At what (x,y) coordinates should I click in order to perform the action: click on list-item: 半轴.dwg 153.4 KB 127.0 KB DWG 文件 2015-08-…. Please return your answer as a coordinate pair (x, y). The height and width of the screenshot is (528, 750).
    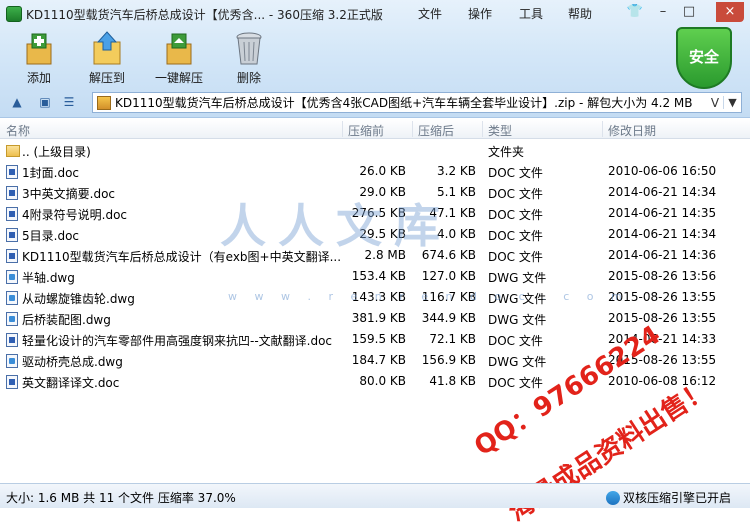
    Looking at the image, I should click on (375, 276).